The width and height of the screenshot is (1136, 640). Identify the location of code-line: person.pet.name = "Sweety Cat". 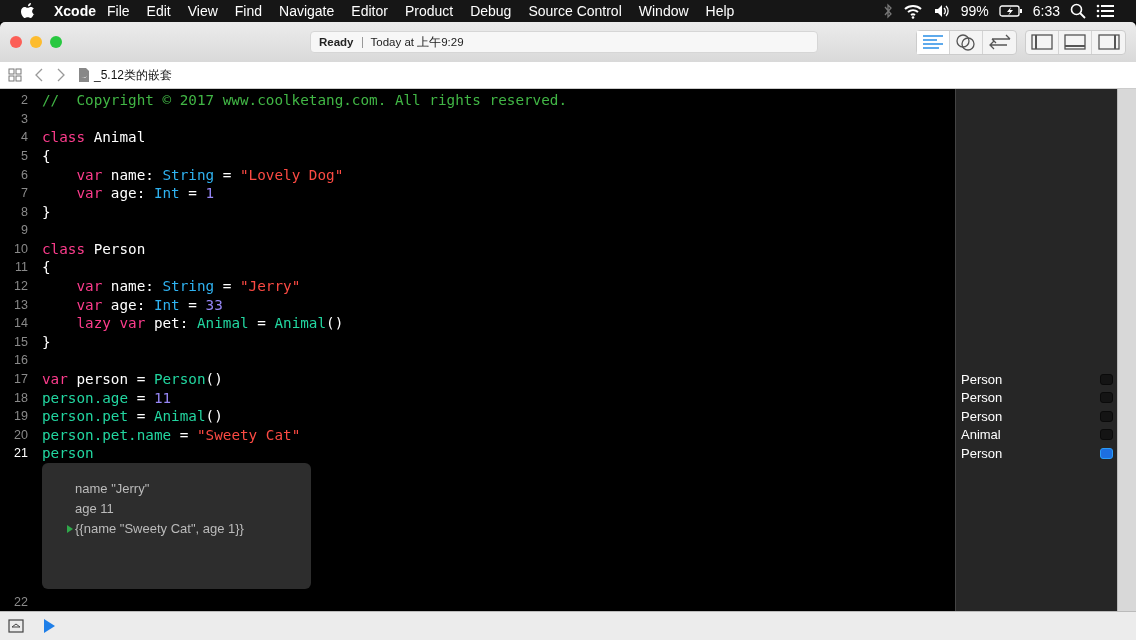
(171, 434).